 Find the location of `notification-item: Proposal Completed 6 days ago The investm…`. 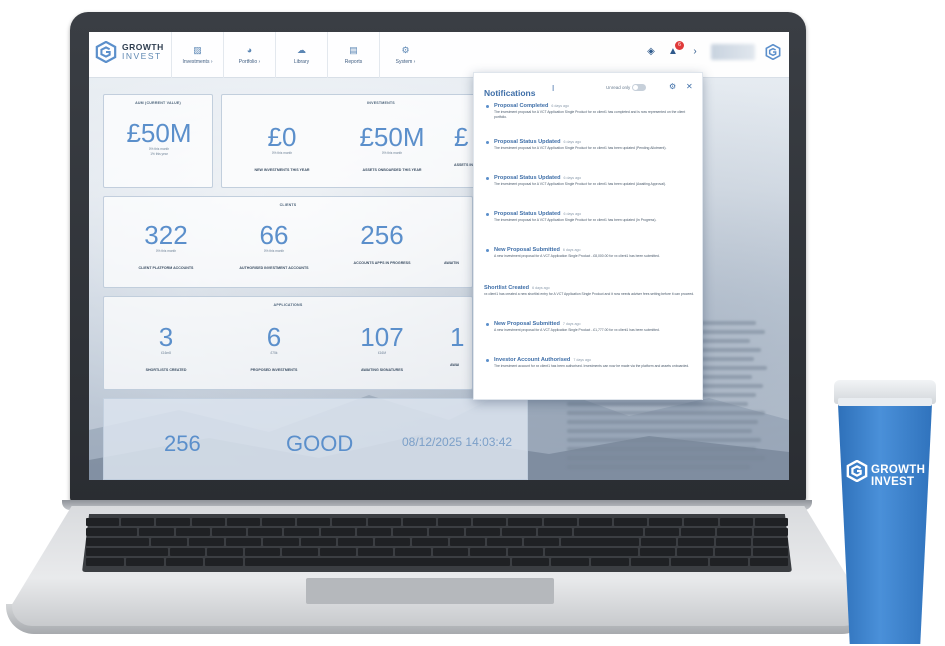

notification-item: Proposal Completed 6 days ago The investm… is located at coordinates (591, 111).